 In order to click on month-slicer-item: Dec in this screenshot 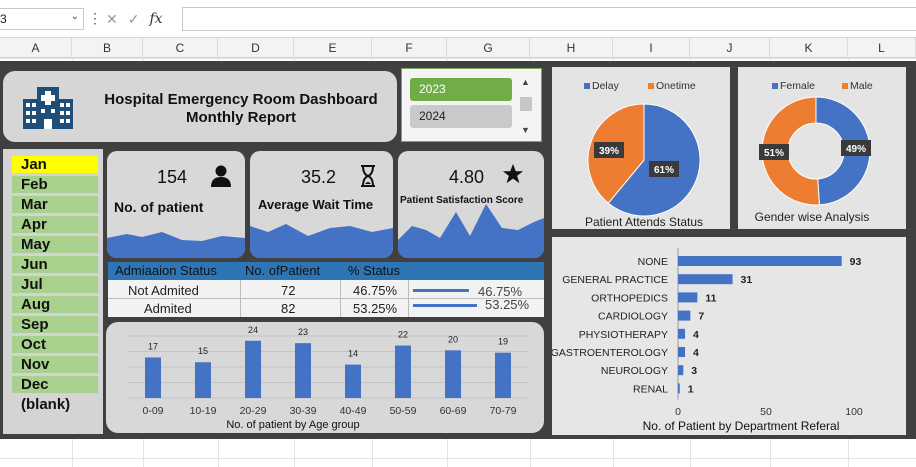, I will do `click(55, 384)`.